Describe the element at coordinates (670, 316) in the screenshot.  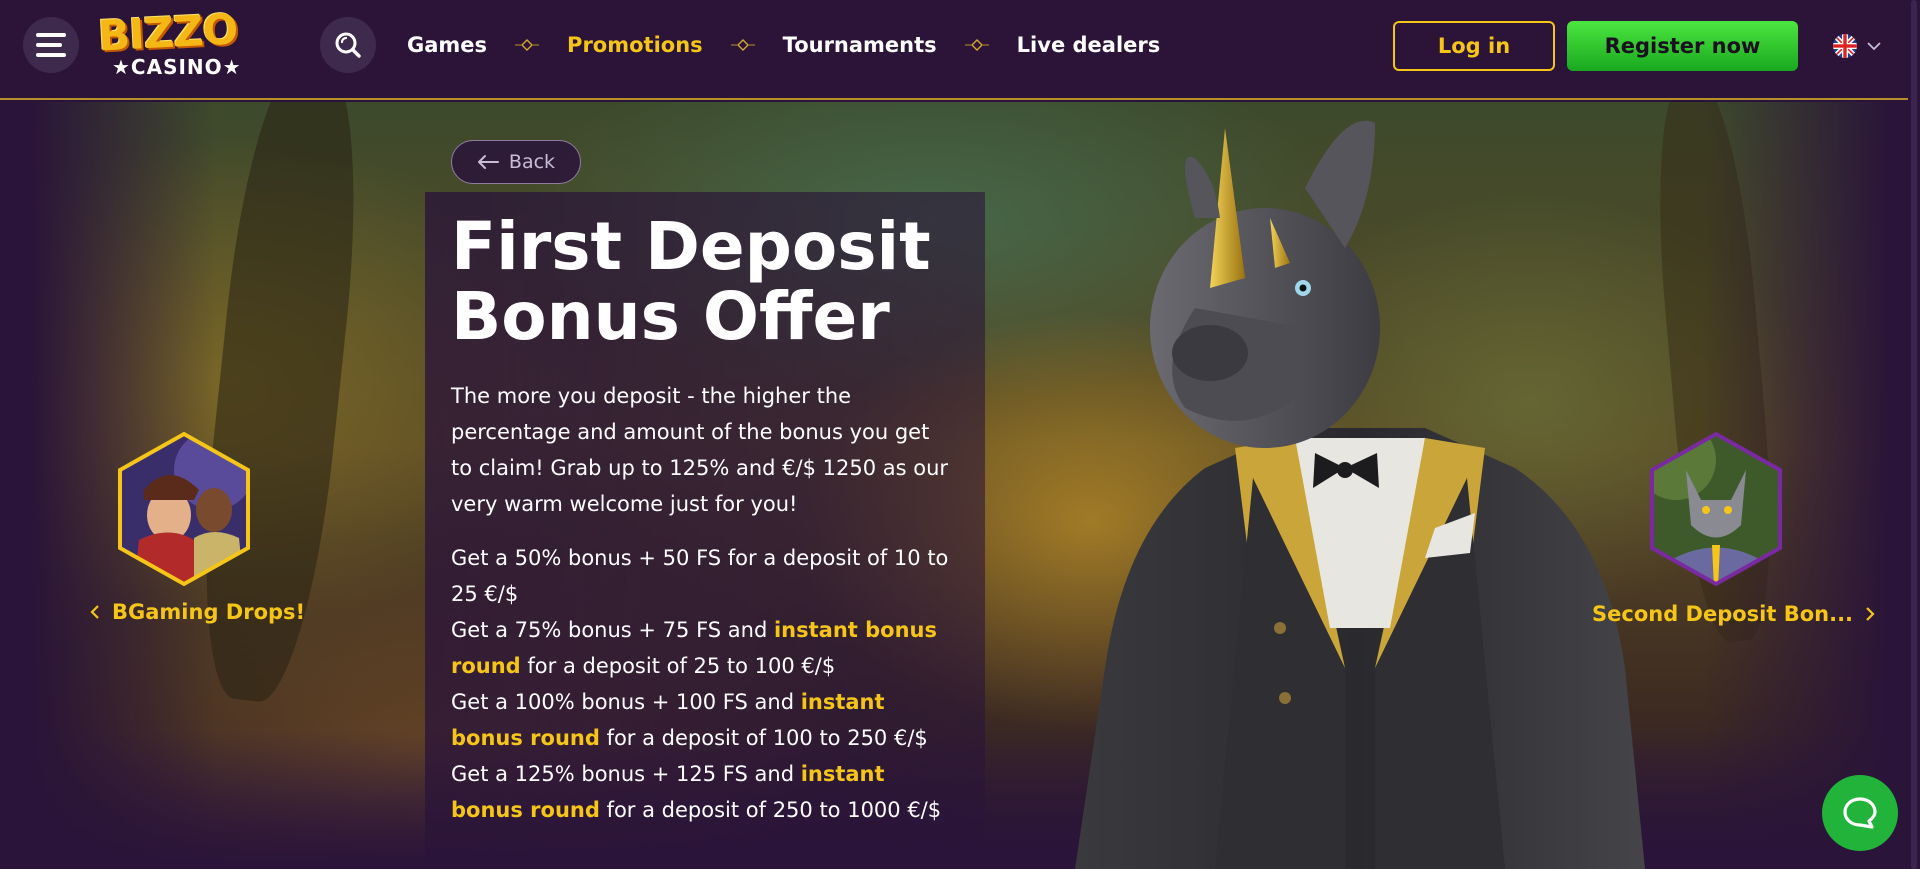
I see `title-line-2: Bonus Offer` at that location.